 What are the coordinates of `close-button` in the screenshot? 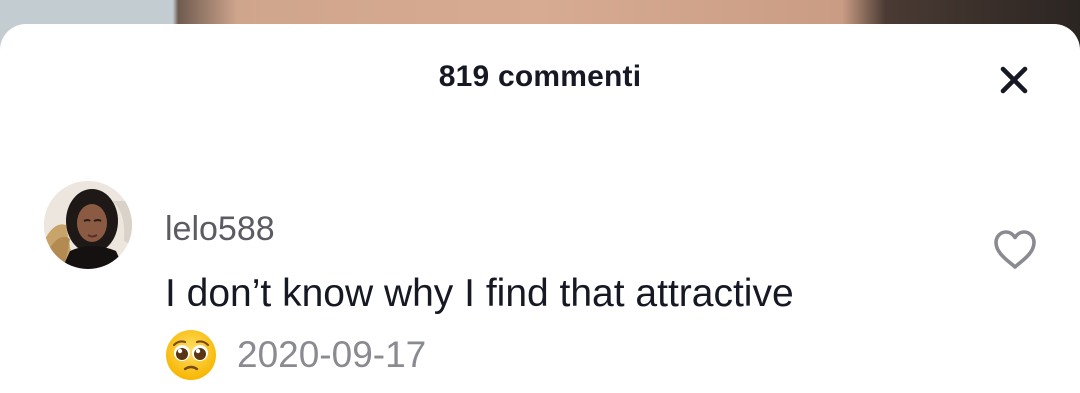 It's located at (1014, 80).